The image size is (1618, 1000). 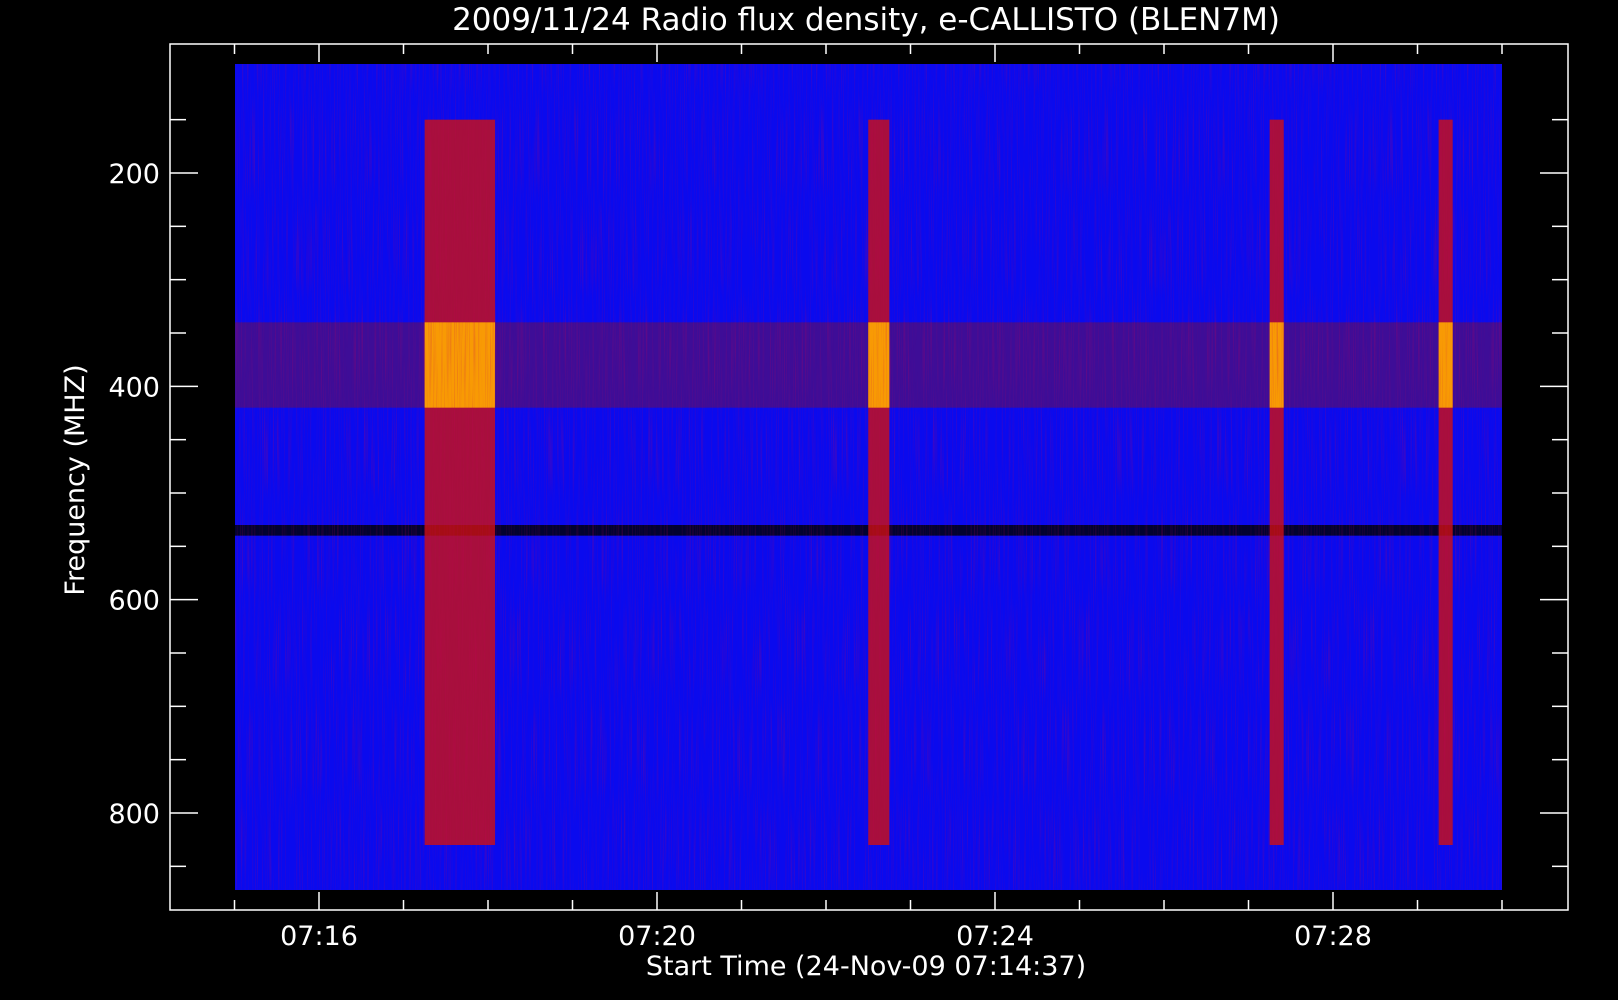 I want to click on x-tick-label: 07:24, so click(x=995, y=936).